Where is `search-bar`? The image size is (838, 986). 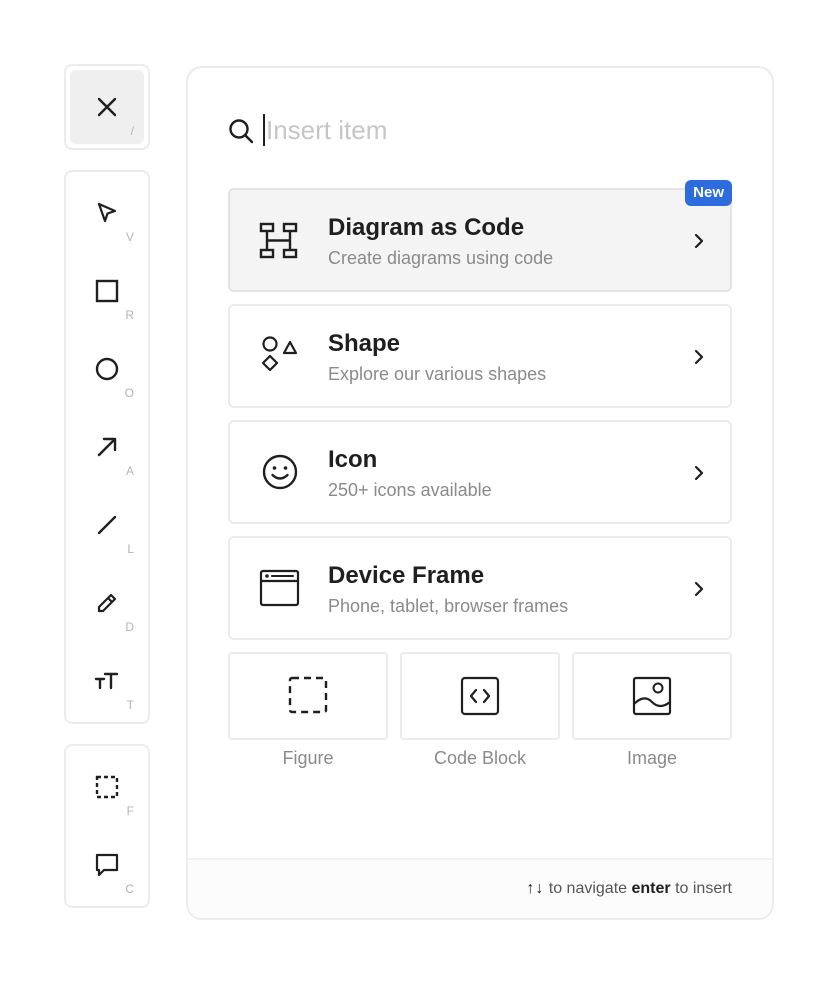
search-bar is located at coordinates (478, 130).